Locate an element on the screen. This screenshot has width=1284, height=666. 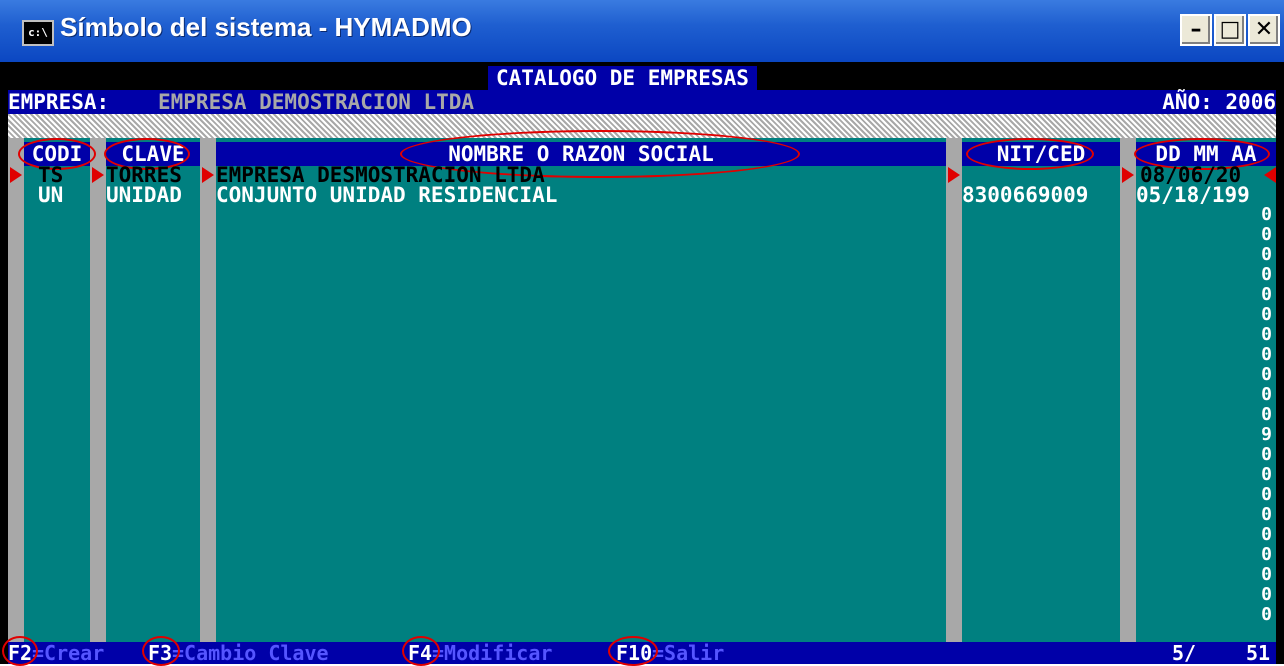
cell-clave: UNIDAD is located at coordinates (144, 195).